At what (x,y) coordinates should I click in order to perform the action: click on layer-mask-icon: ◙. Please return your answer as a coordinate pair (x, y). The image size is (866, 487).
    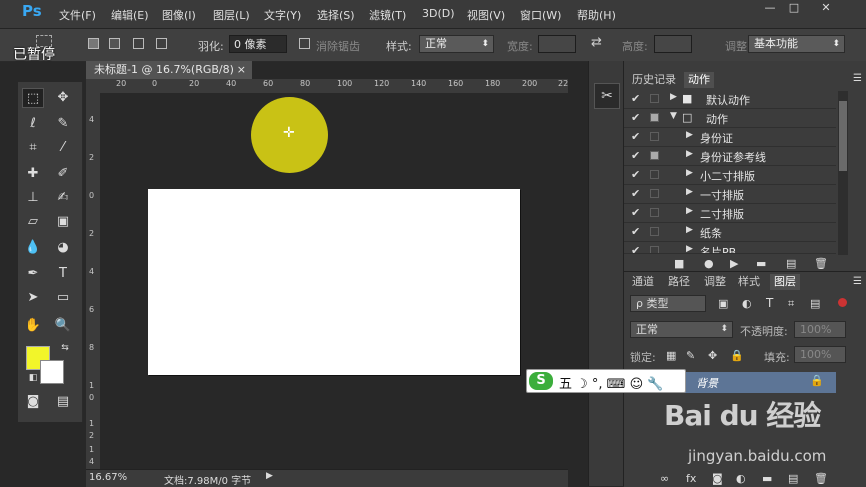
    Looking at the image, I should click on (717, 478).